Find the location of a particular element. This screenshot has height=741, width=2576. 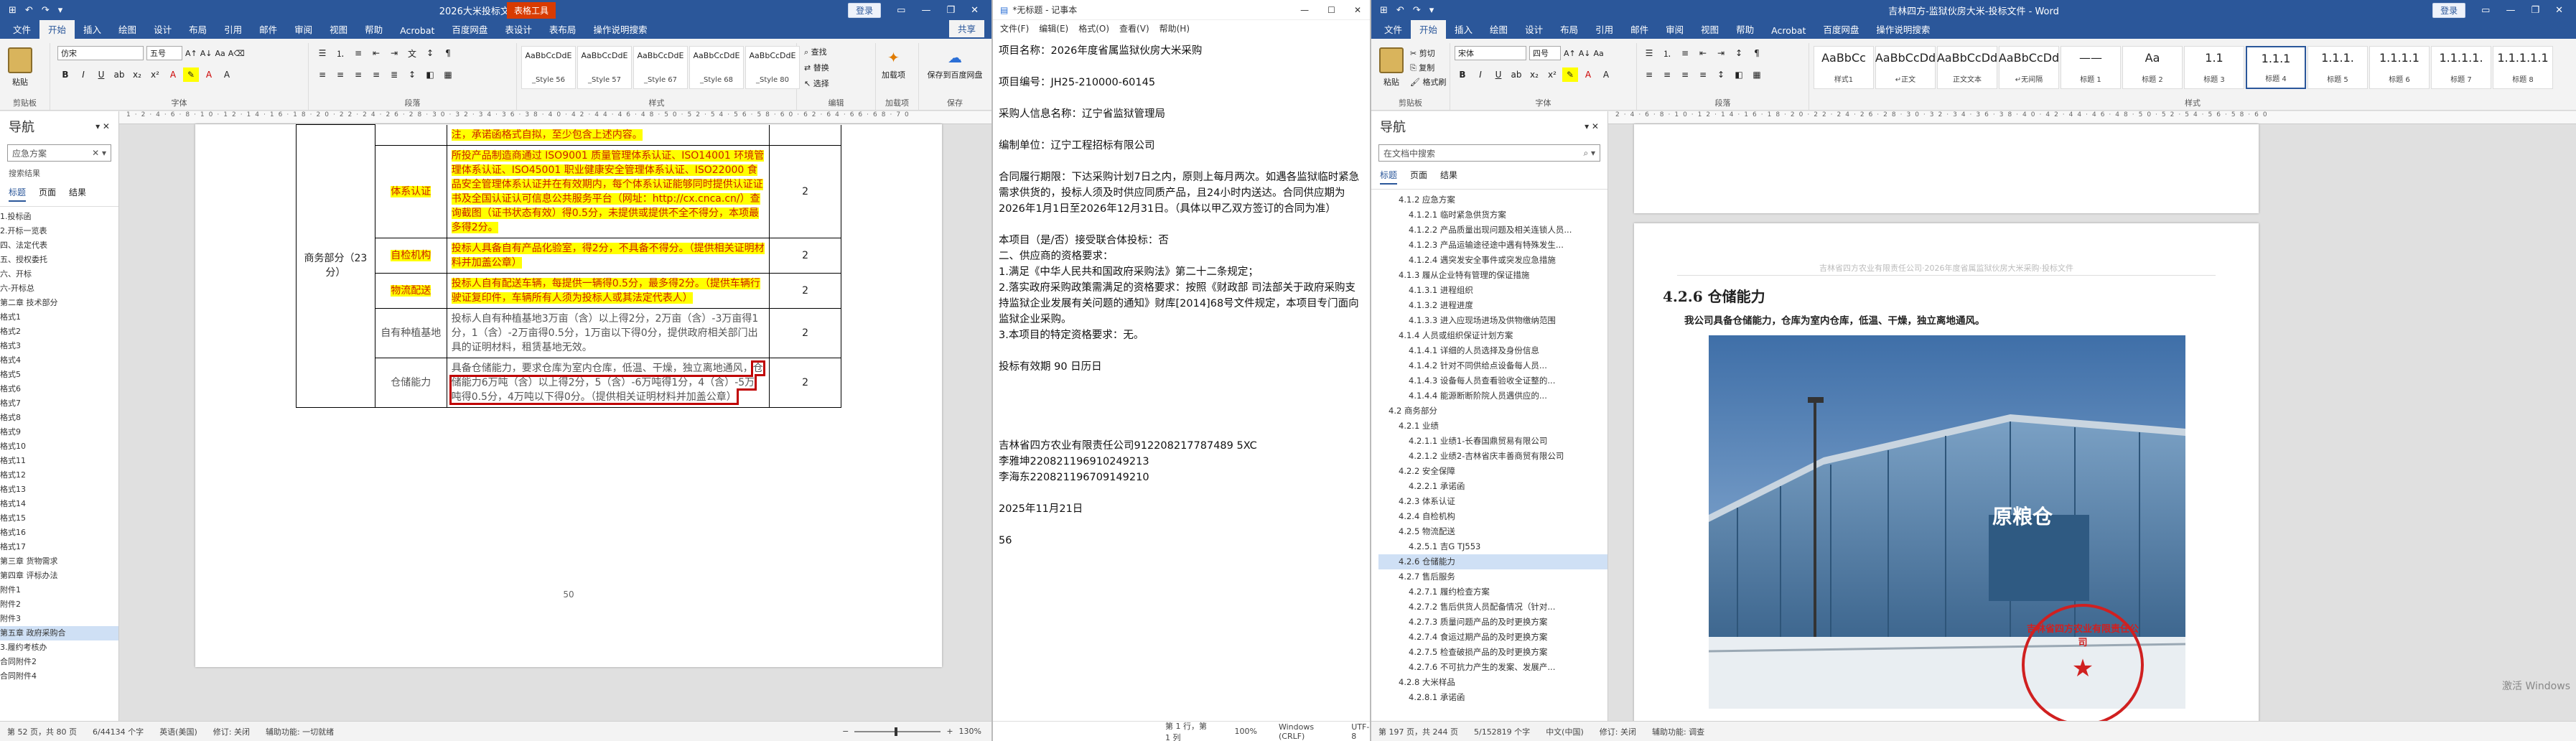

change-case-icon: Aa is located at coordinates (1599, 54).